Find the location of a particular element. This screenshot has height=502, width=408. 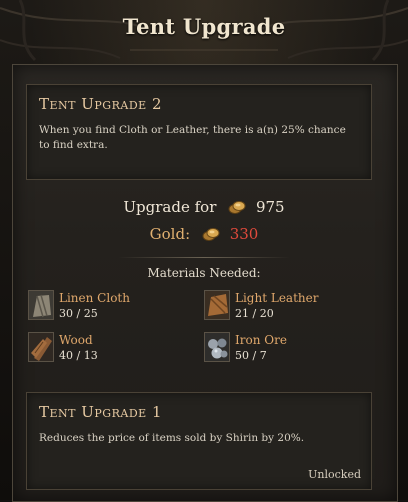

material-count: 40 / 13 is located at coordinates (78, 355).